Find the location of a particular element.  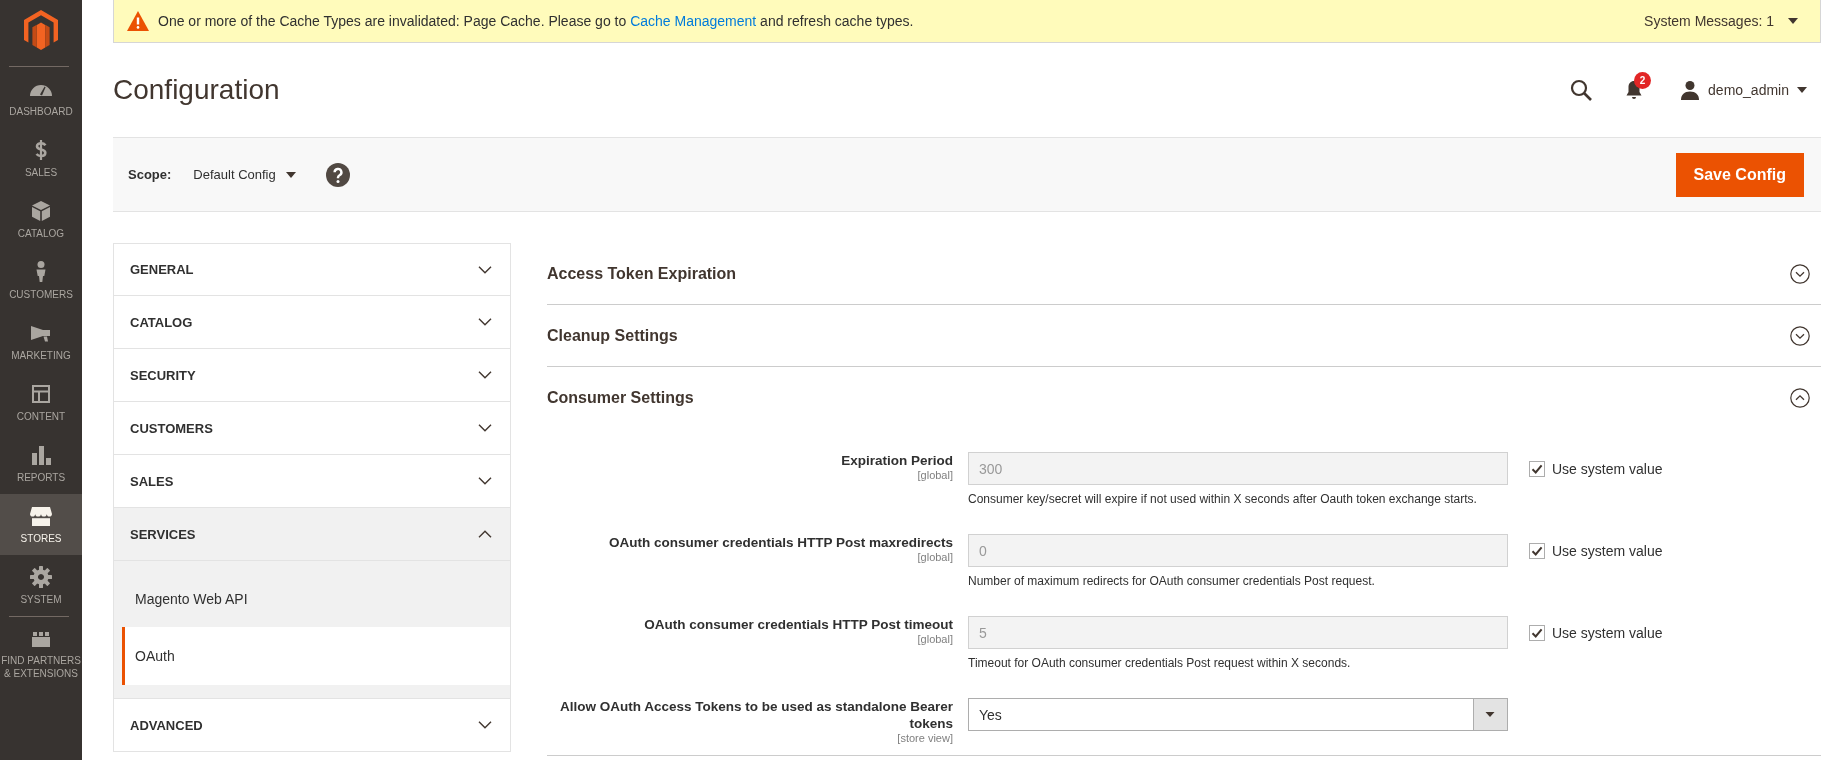

sidebar-menu-item: CUSTOMERS is located at coordinates (41, 280).